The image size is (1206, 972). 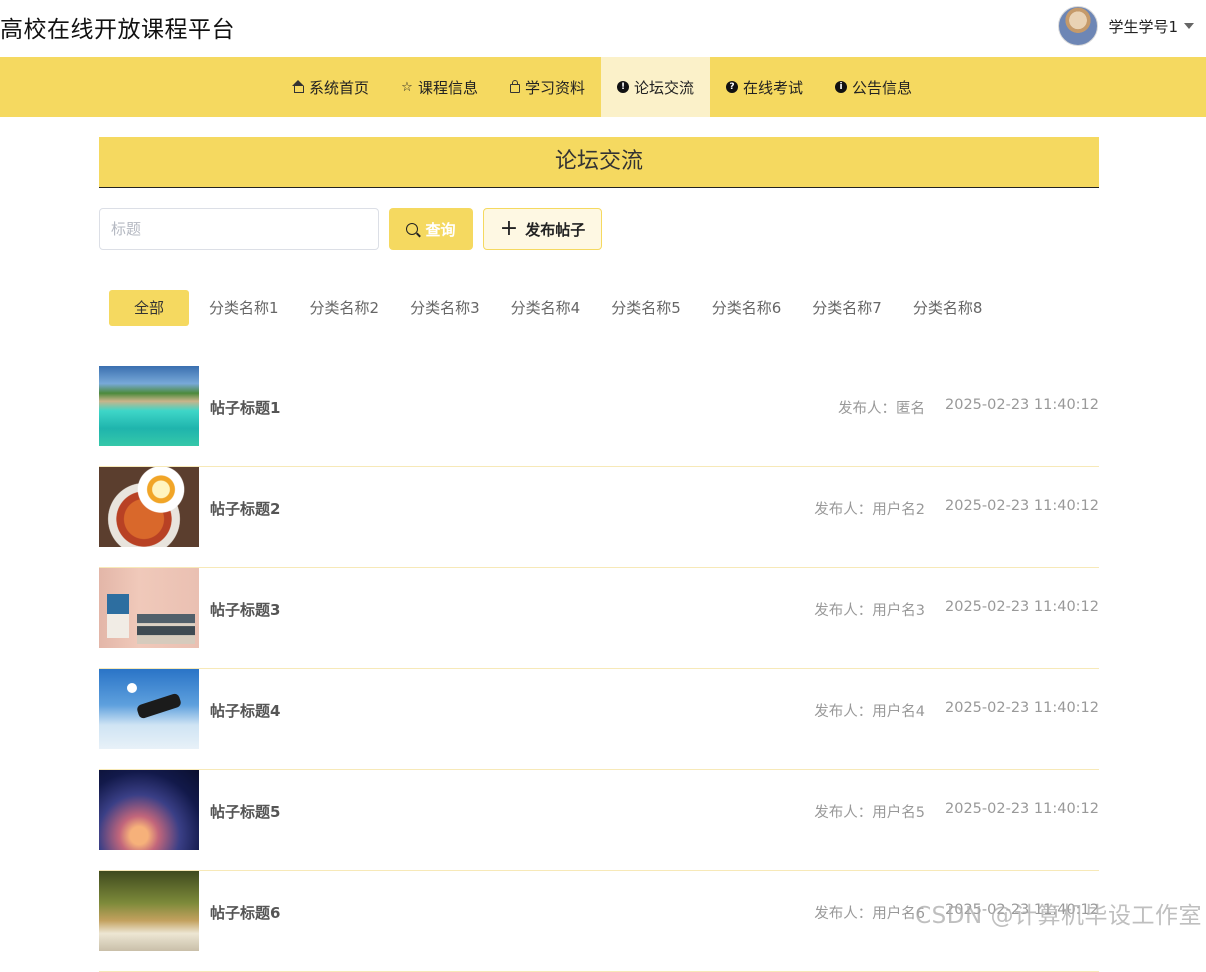 I want to click on top-bar: 高校在线开放课程平台 学生学号1, so click(x=603, y=28).